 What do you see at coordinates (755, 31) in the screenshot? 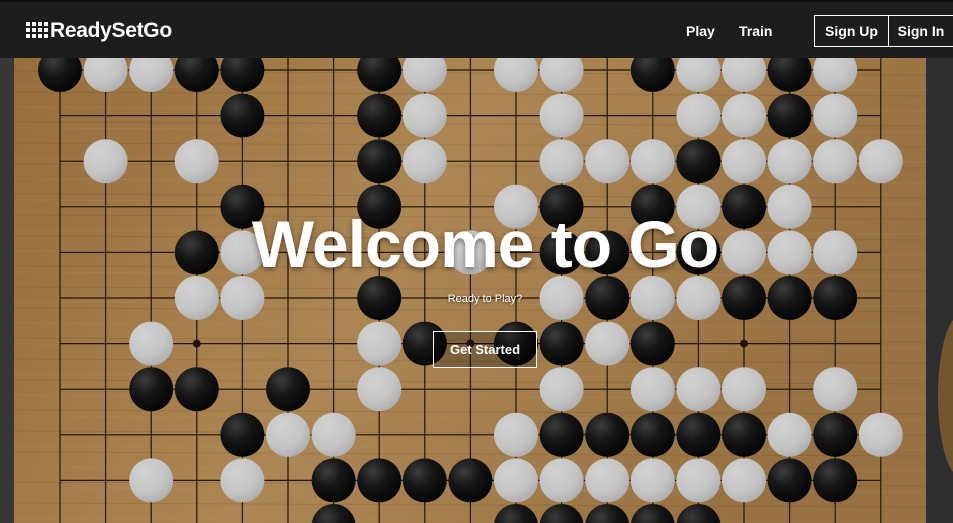
I see `nav-link-train: Train` at bounding box center [755, 31].